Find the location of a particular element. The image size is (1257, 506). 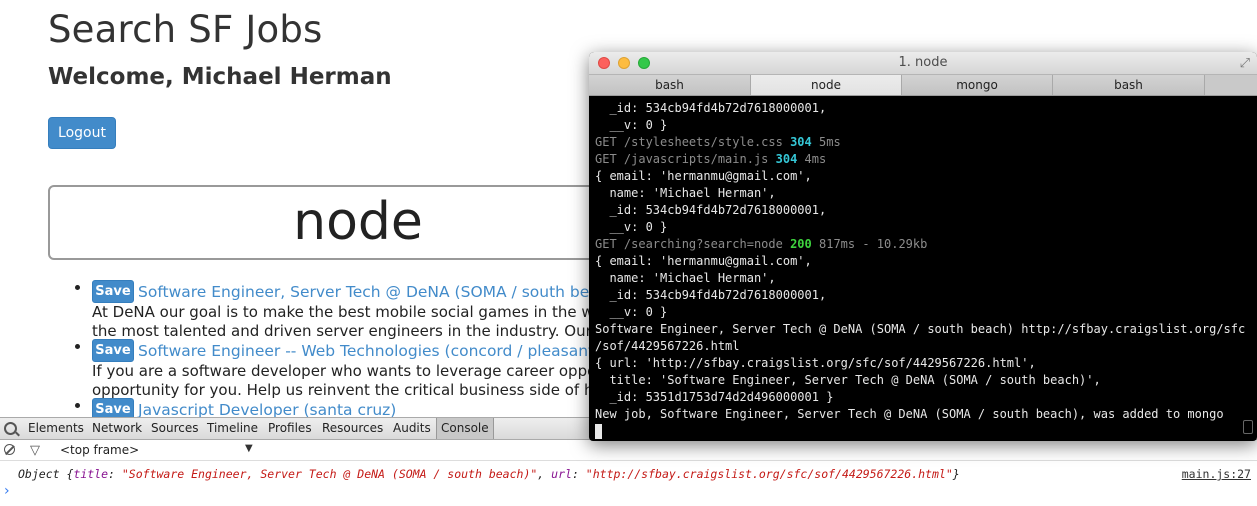

welcome-message: Welcome, Michael Herman is located at coordinates (220, 77).